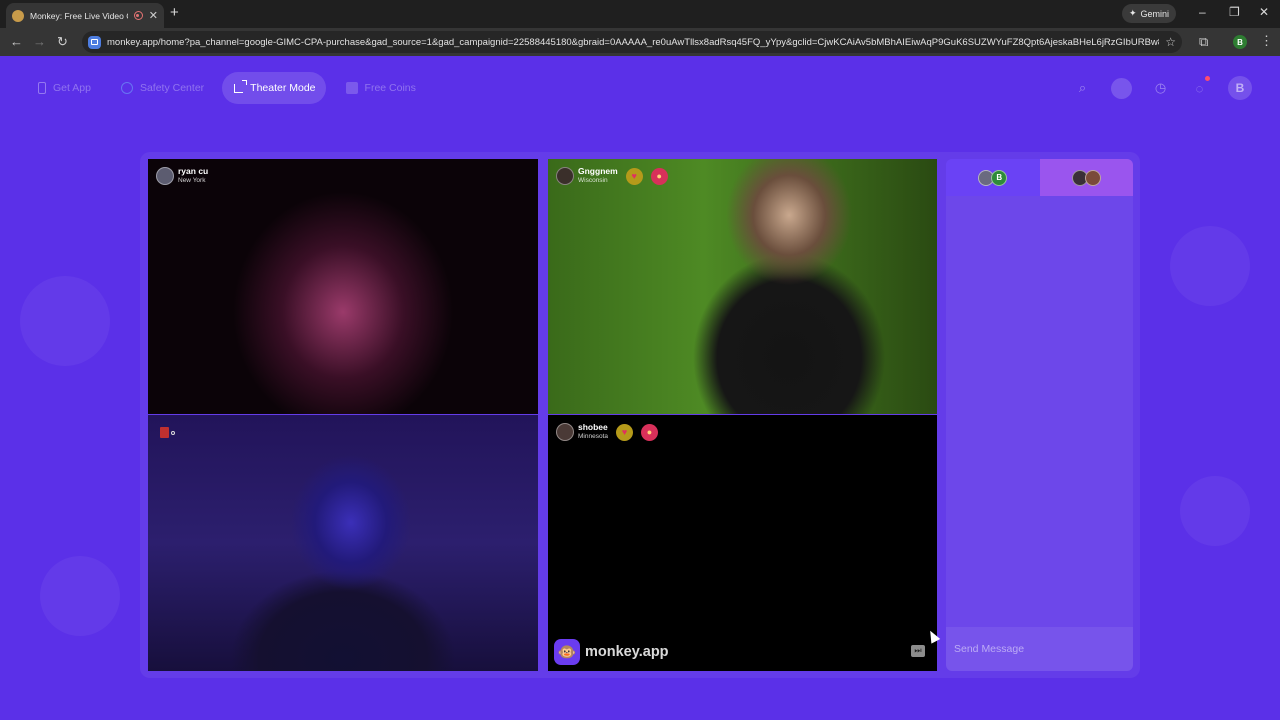 Image resolution: width=1280 pixels, height=720 pixels. Describe the element at coordinates (742, 543) in the screenshot. I see `video-tile-4: shobee Minnesota ♥ ● 🐵 monkey.app ⏭` at that location.